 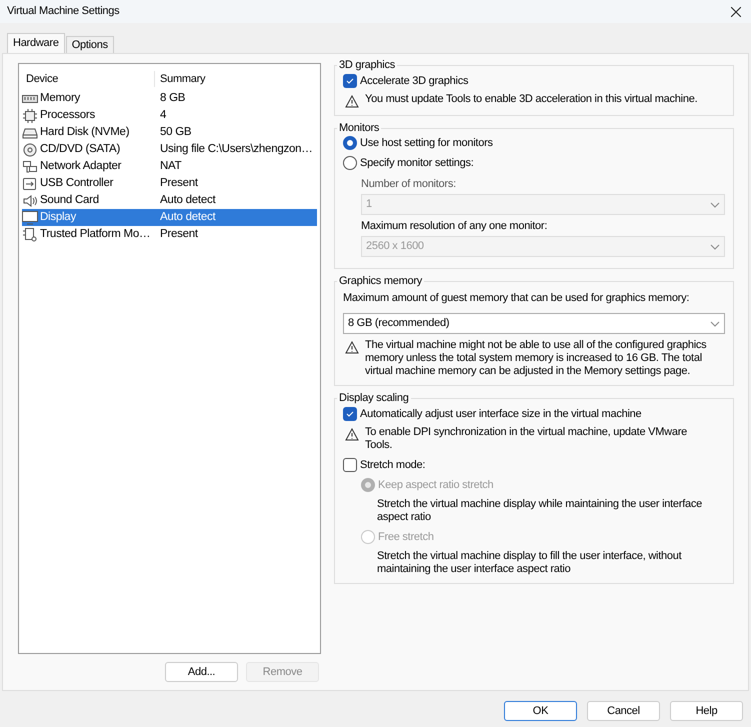 I want to click on dialog-button: OK, so click(x=540, y=711).